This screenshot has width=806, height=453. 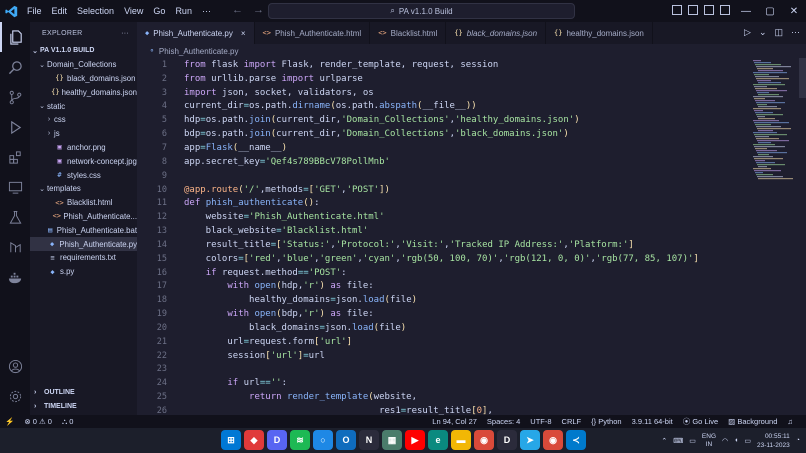 What do you see at coordinates (83, 92) in the screenshot?
I see `tree-item: {} healthy_domains.json` at bounding box center [83, 92].